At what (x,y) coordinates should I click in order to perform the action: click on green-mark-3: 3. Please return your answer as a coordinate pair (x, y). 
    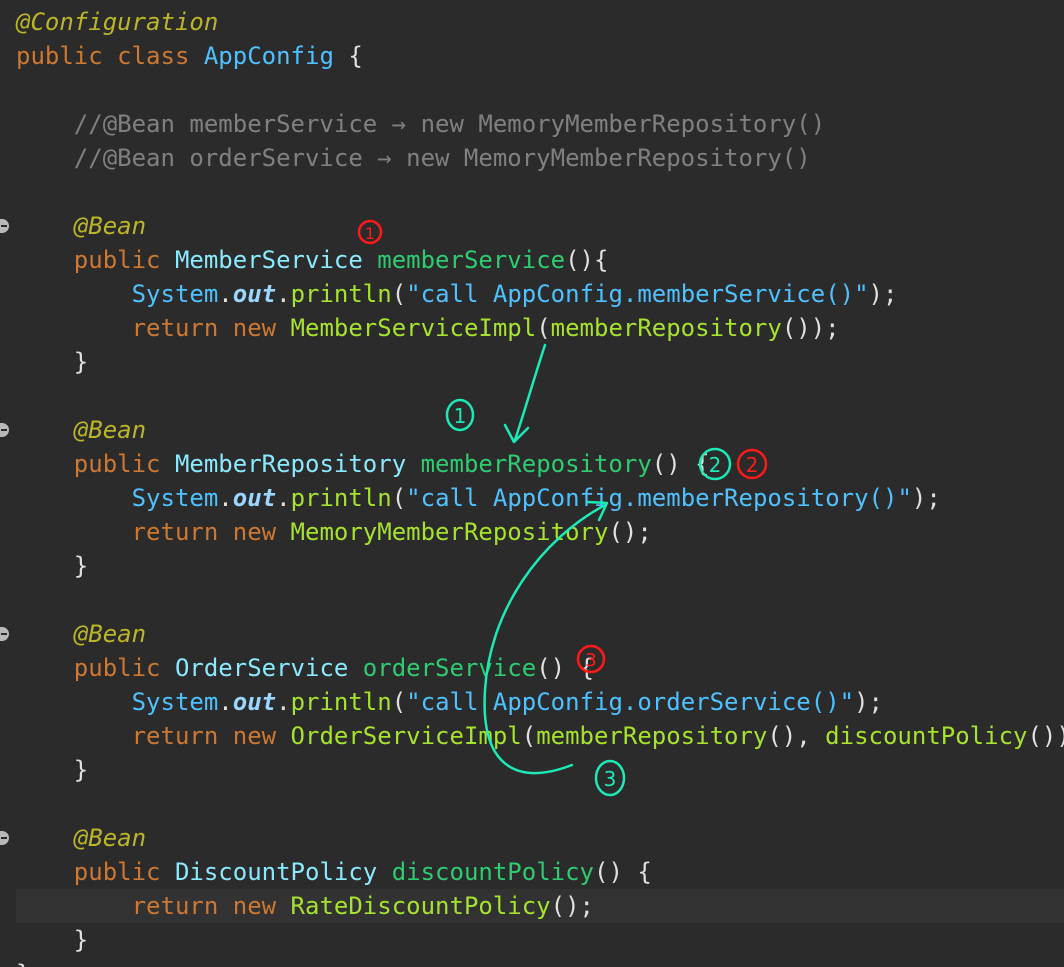
    Looking at the image, I should click on (610, 778).